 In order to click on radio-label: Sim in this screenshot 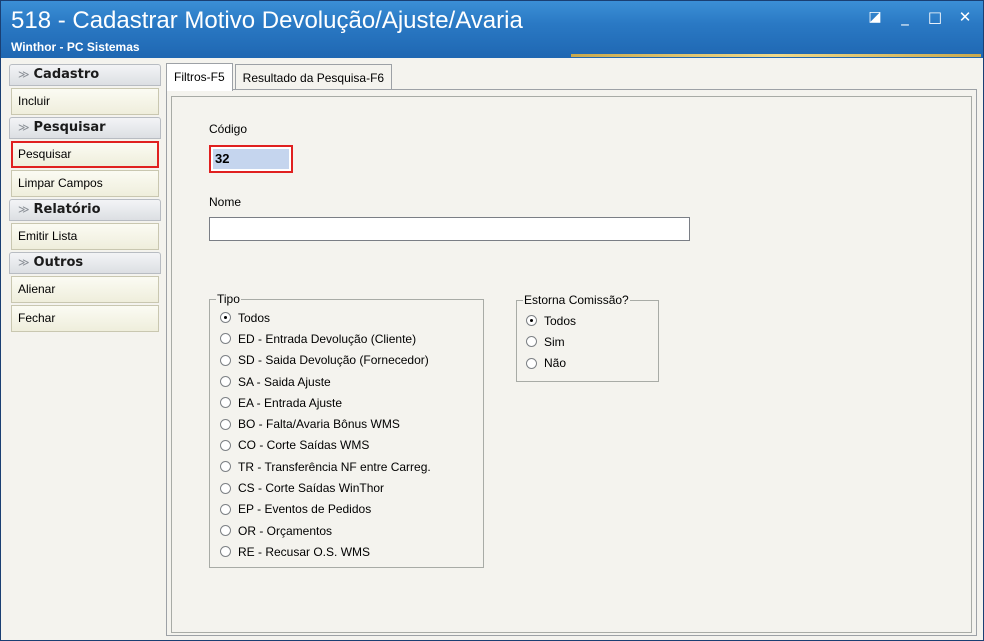, I will do `click(554, 341)`.